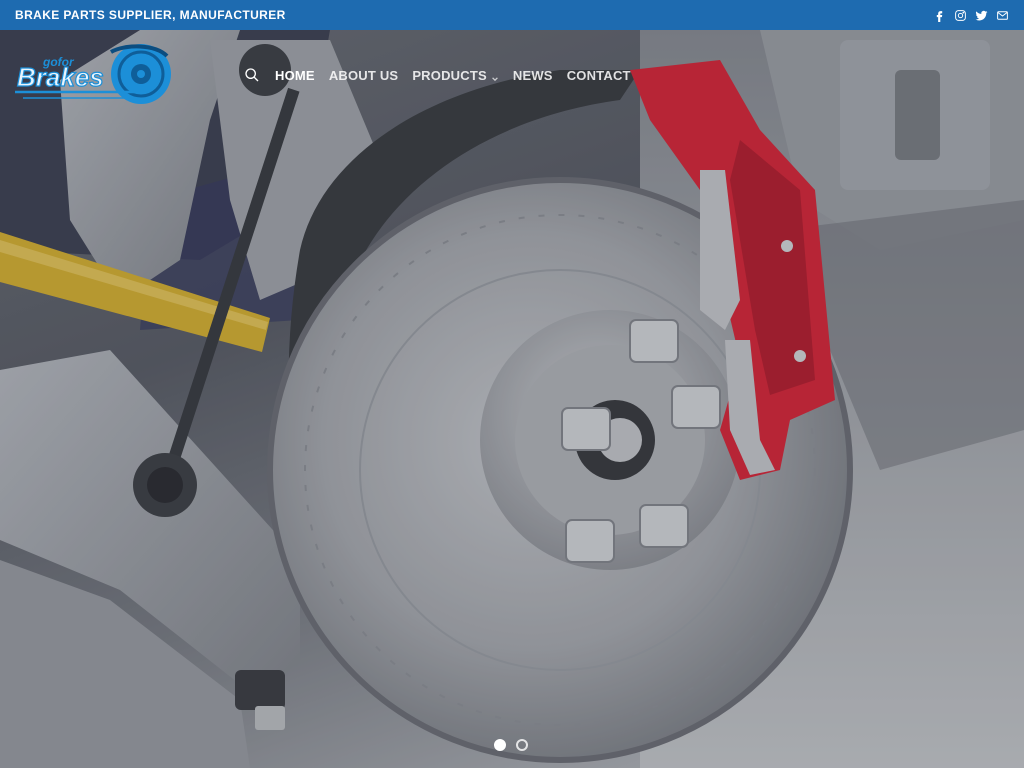 The height and width of the screenshot is (768, 1024). Describe the element at coordinates (512, 15) in the screenshot. I see `top-bar: BRAKE PARTS SUPPLIER, MANUFACTURER` at that location.